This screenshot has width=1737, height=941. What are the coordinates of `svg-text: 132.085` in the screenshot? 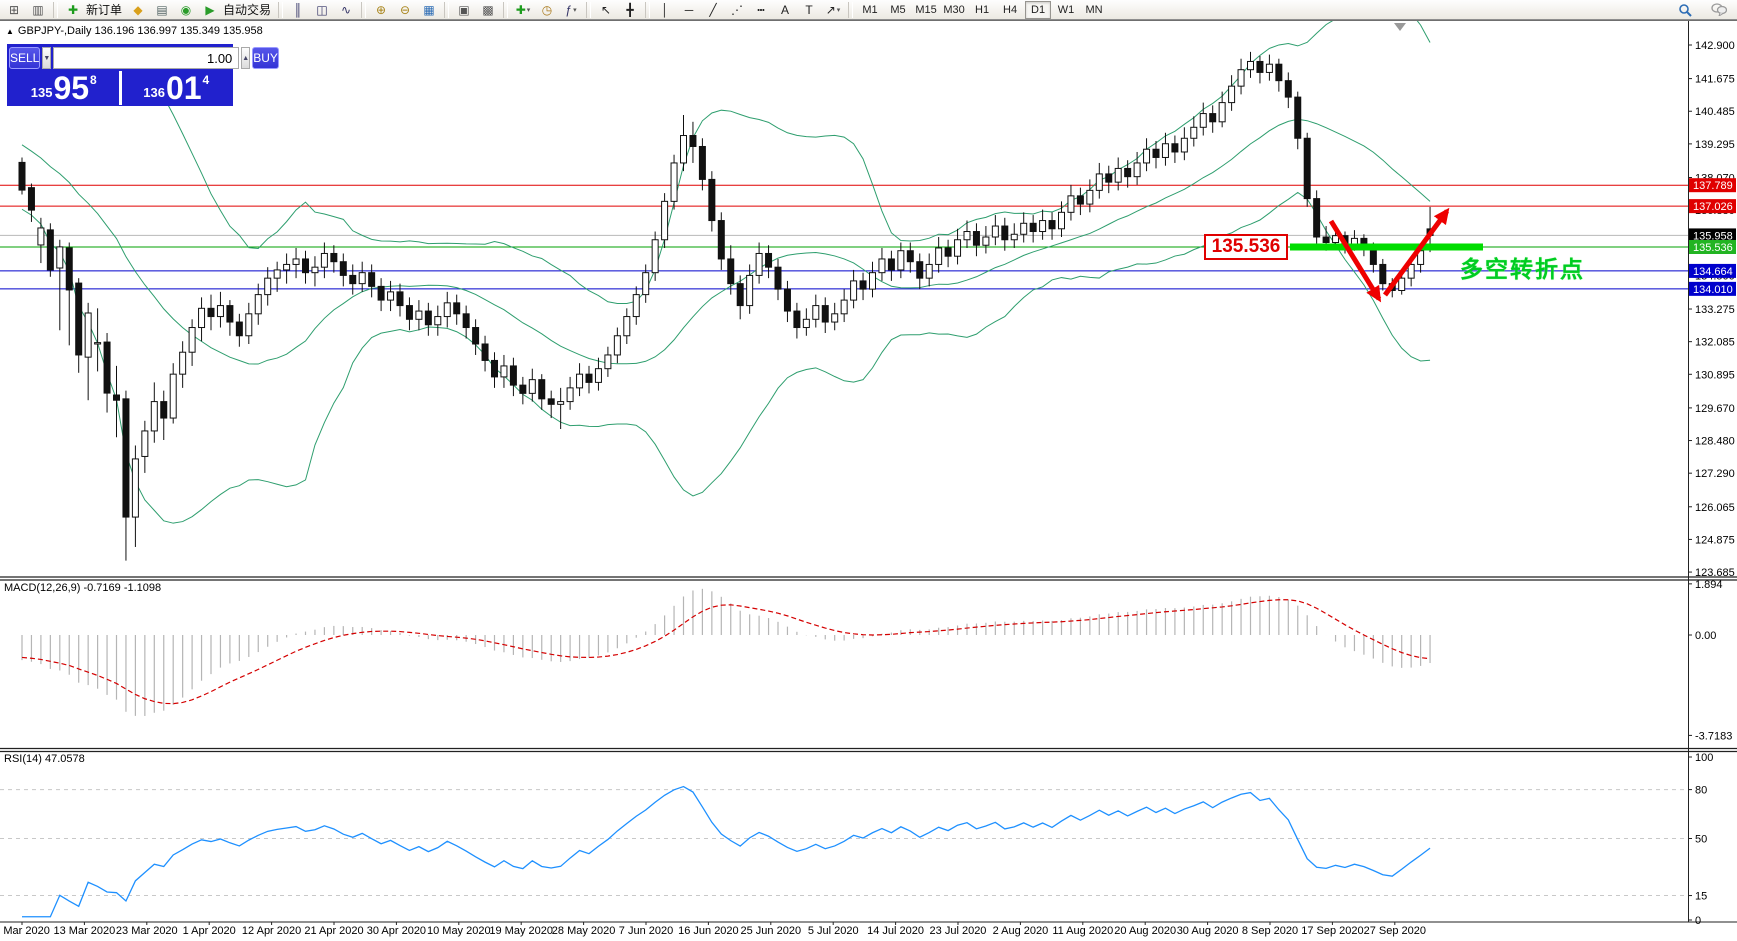 It's located at (1715, 343).